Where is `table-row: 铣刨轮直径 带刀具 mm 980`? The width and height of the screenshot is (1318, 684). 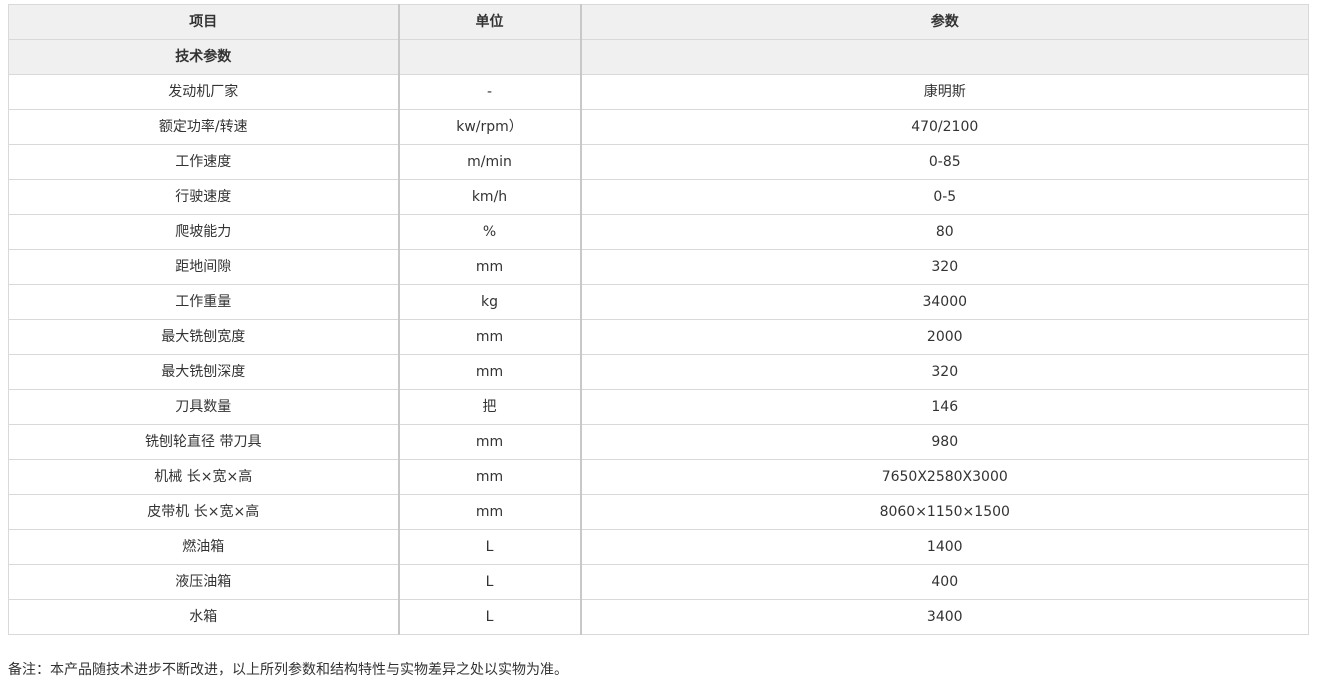 table-row: 铣刨轮直径 带刀具 mm 980 is located at coordinates (658, 442).